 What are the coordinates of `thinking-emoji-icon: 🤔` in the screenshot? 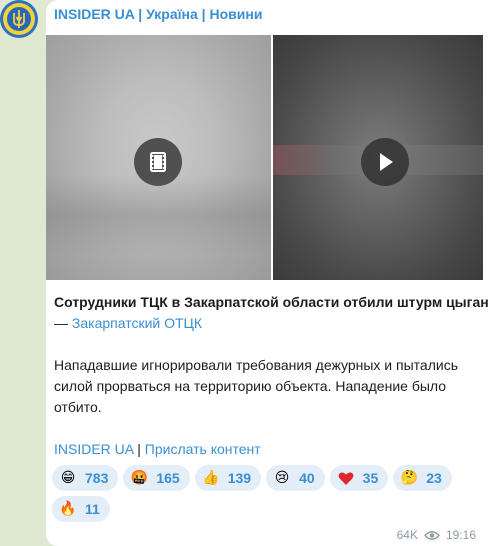 It's located at (409, 478).